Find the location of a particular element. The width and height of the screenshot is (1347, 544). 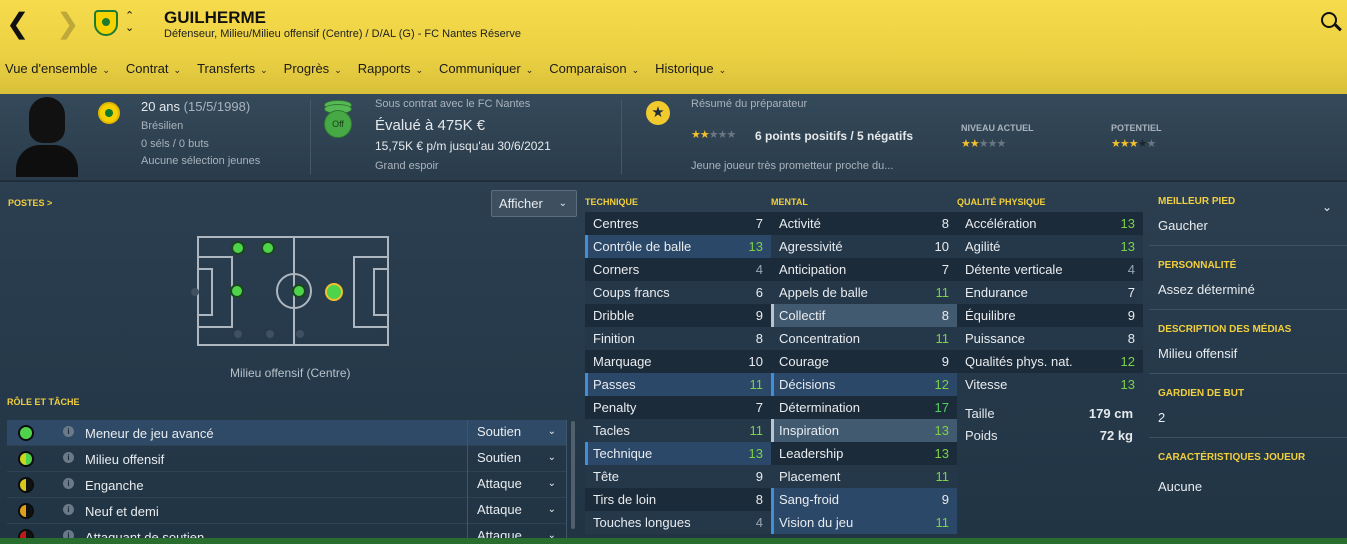

attribute-name: Tacles is located at coordinates (611, 430).